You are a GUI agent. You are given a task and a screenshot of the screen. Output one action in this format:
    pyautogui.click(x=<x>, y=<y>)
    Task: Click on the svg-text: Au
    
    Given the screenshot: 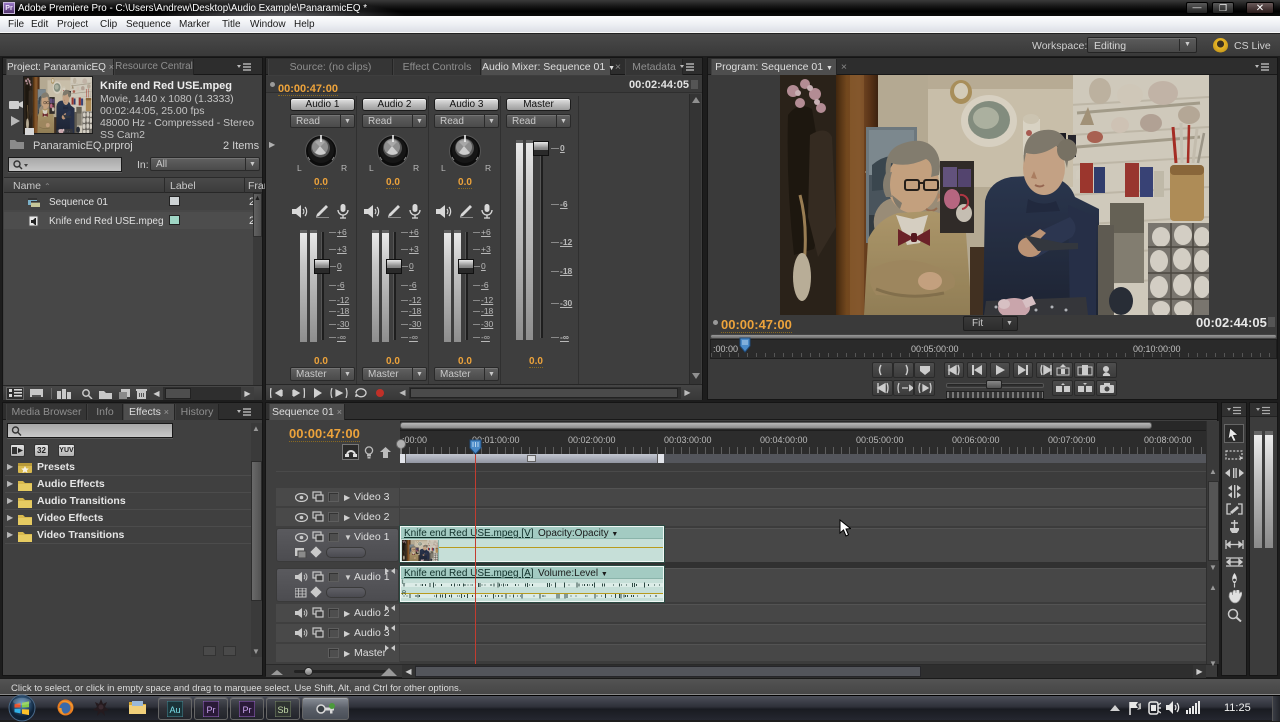 What is the action you would take?
    pyautogui.click(x=174, y=710)
    